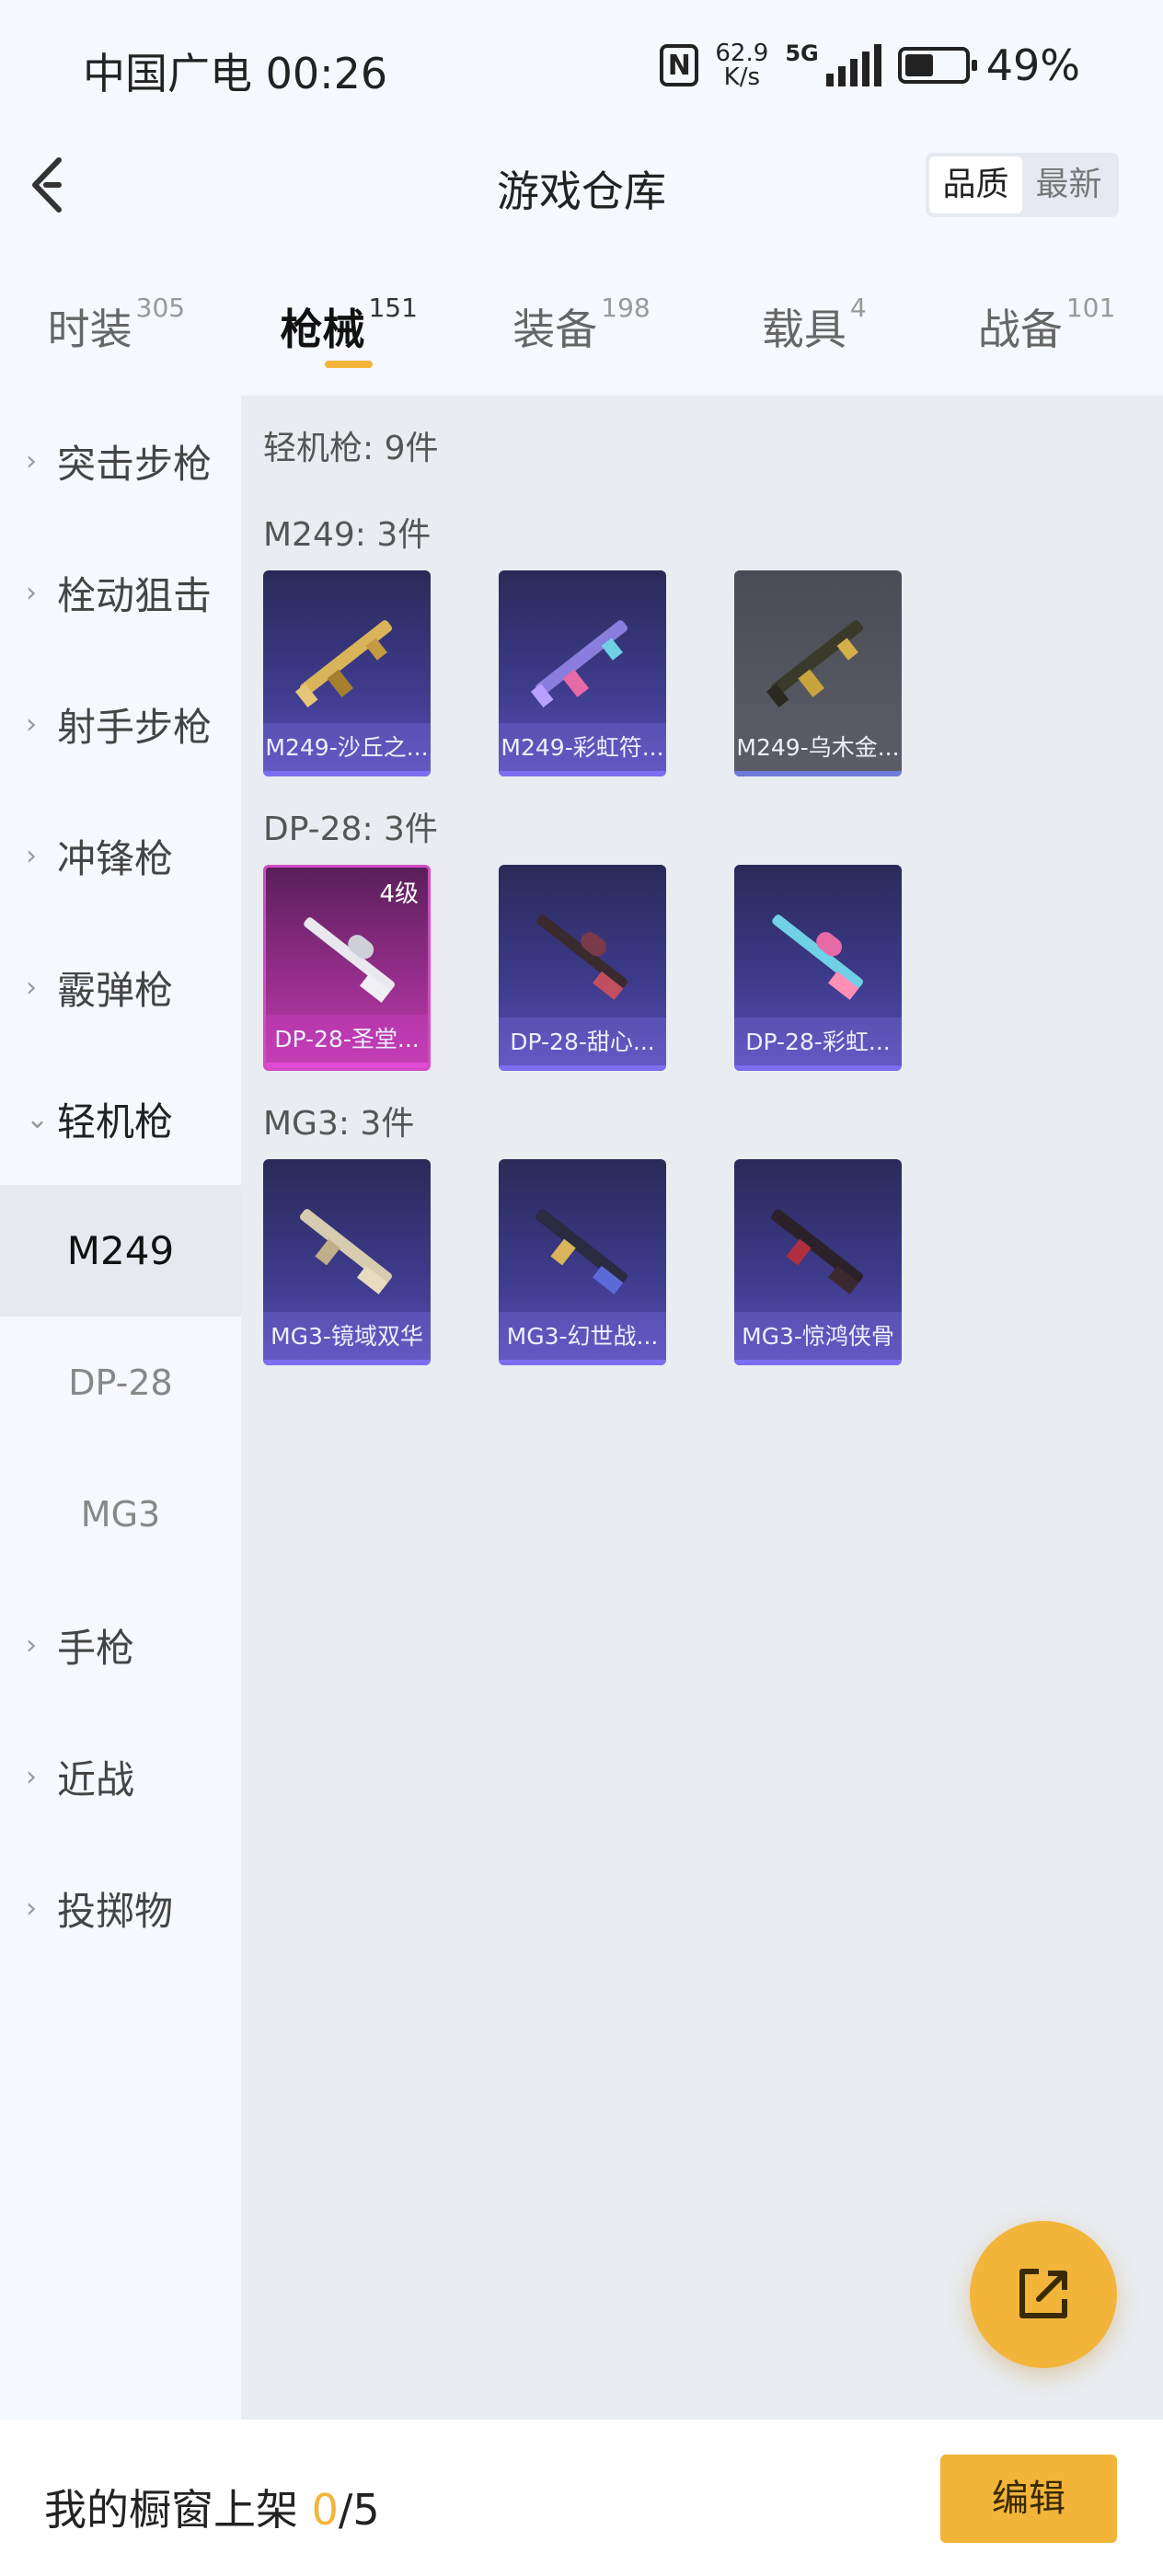 This screenshot has width=1163, height=2576. I want to click on sidebar-item-throwable: › 投掷物, so click(121, 1909).